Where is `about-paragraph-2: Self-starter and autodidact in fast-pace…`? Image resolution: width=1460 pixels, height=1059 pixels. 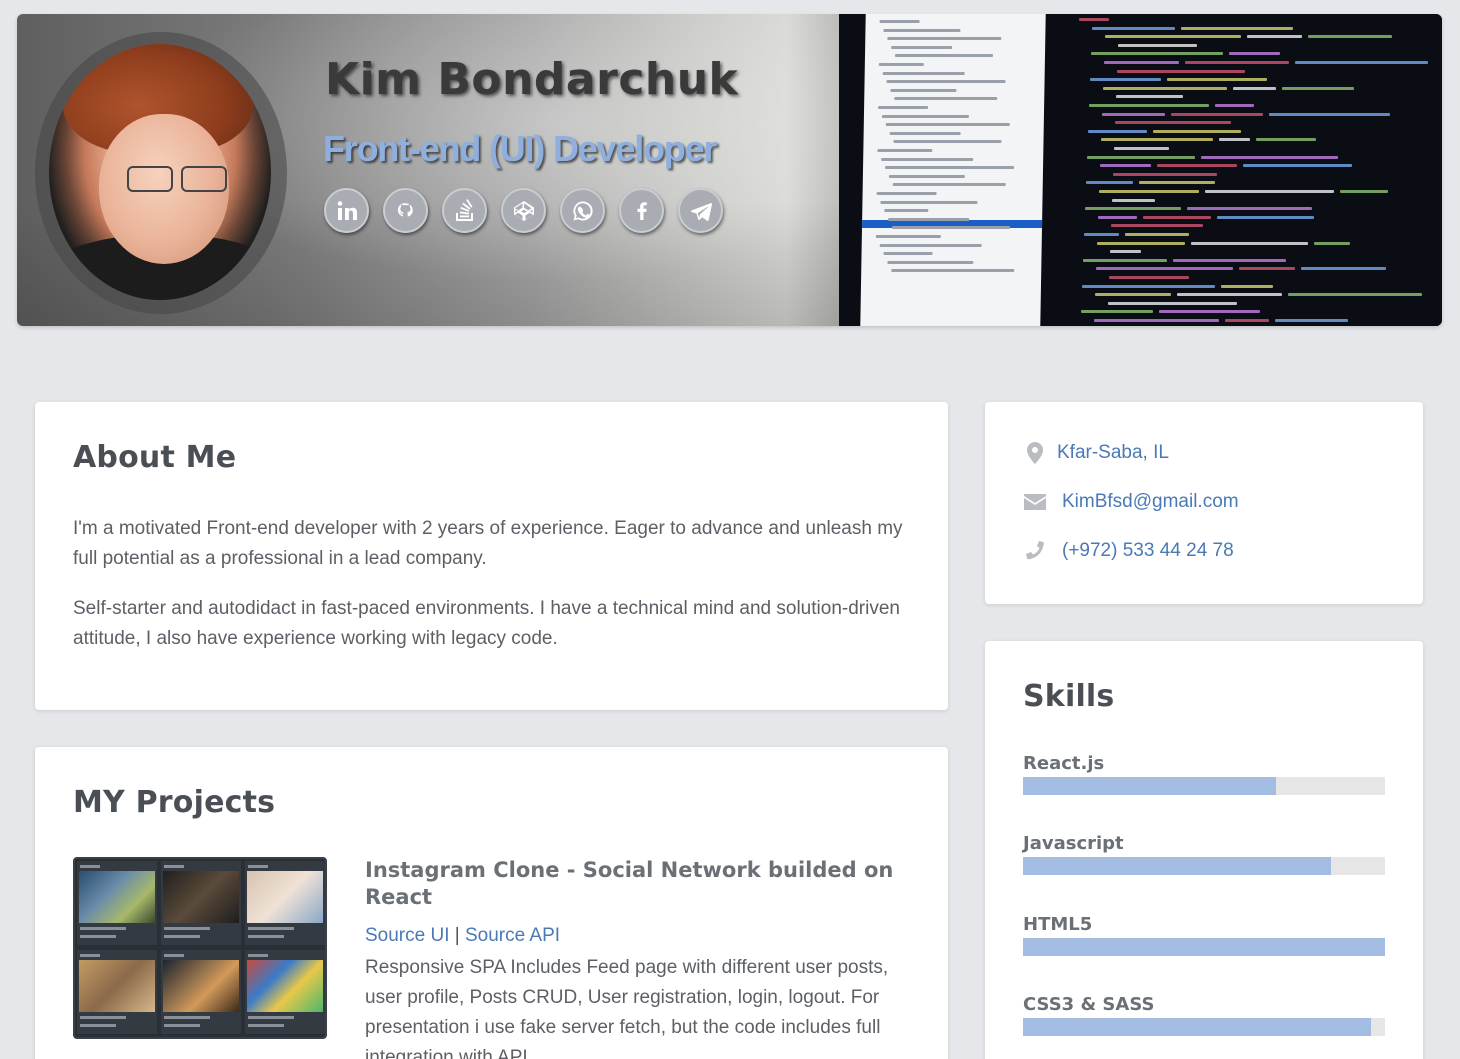 about-paragraph-2: Self-starter and autodidact in fast-pace… is located at coordinates (486, 623).